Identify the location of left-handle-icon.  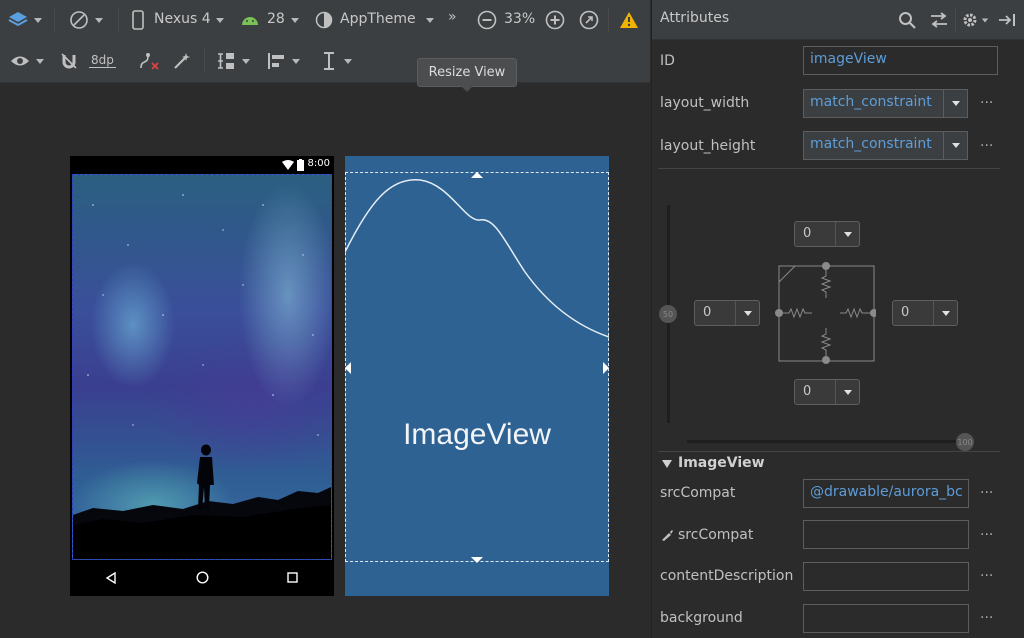
(348, 368).